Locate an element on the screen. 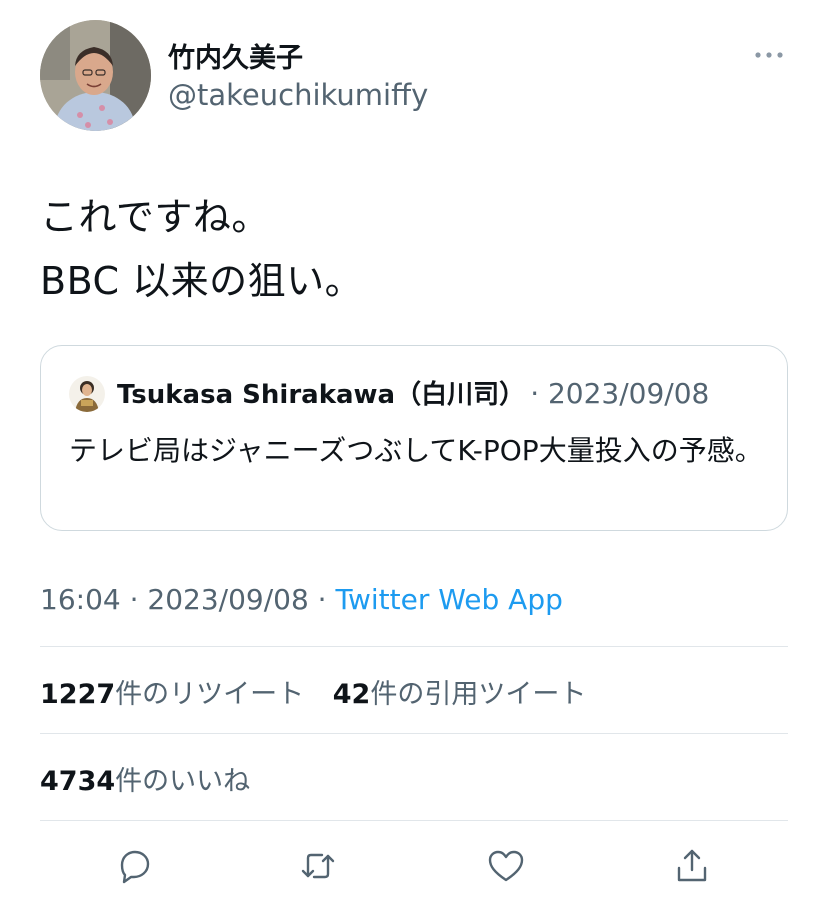 The image size is (828, 900). author-display-name: 竹内久美子 is located at coordinates (235, 55).